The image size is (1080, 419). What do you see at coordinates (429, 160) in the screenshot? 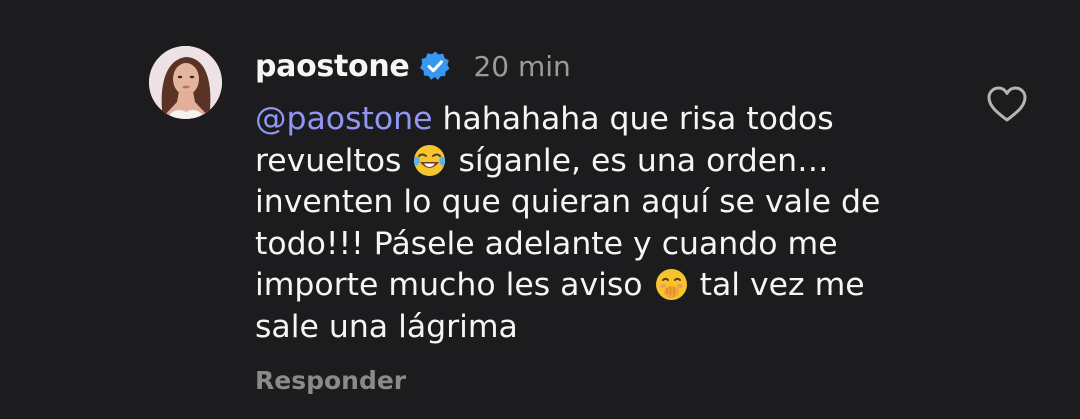
I see `face-with-tears-of-joy-emoji` at bounding box center [429, 160].